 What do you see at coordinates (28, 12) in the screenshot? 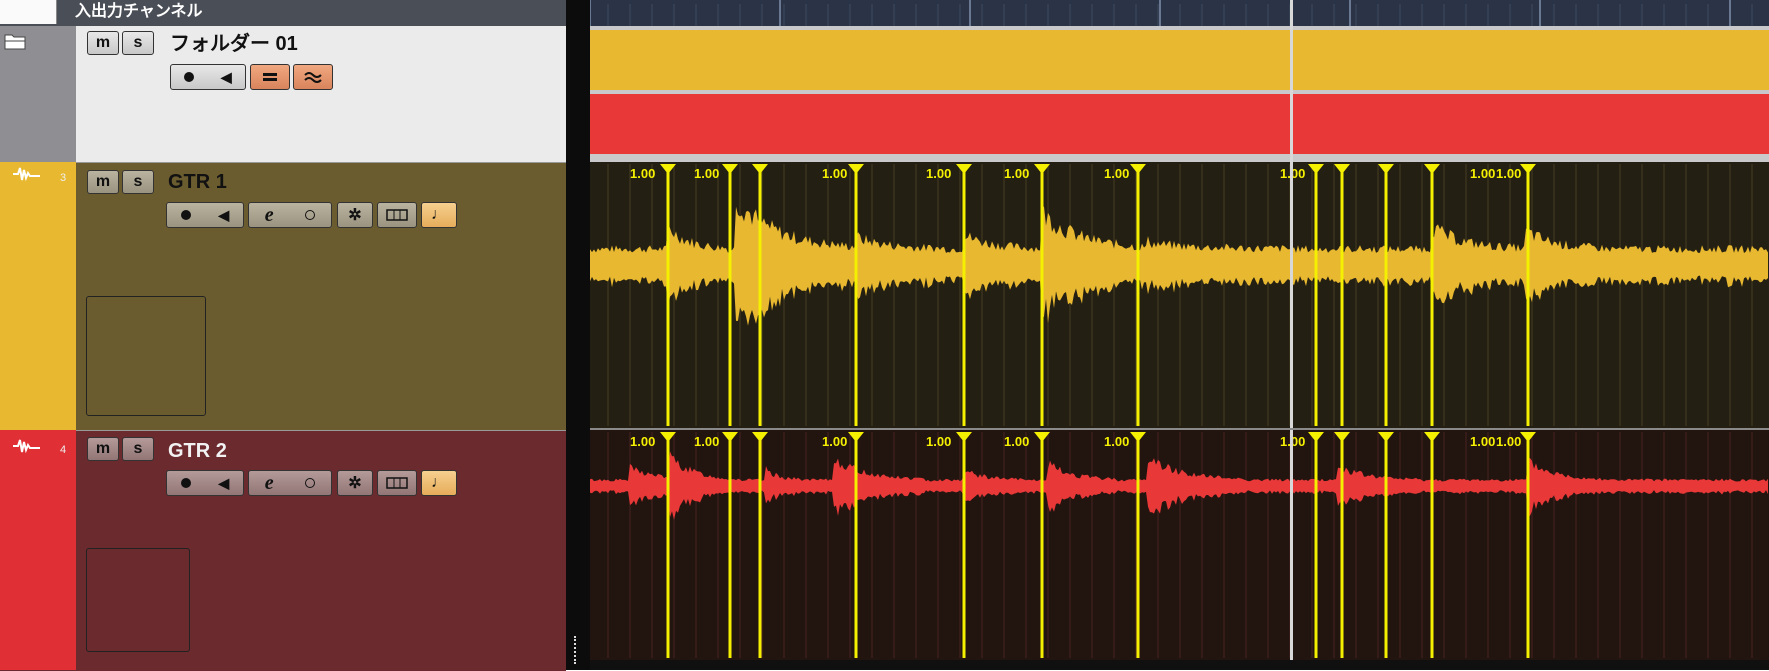
I see `header-toggle` at bounding box center [28, 12].